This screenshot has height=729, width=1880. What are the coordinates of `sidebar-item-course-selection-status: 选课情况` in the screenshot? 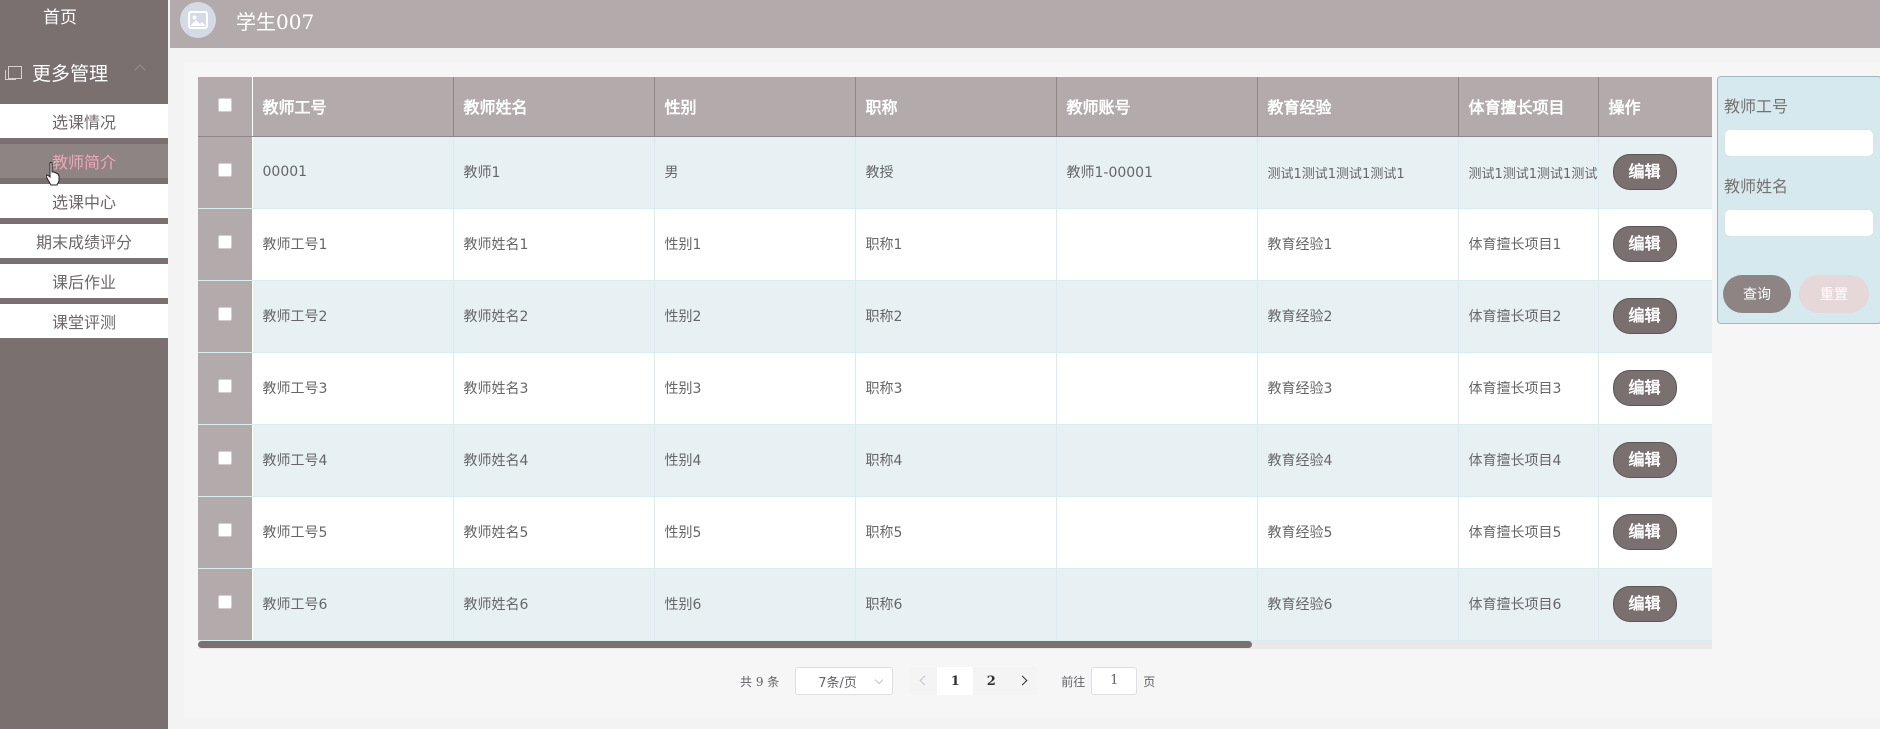 It's located at (84, 121).